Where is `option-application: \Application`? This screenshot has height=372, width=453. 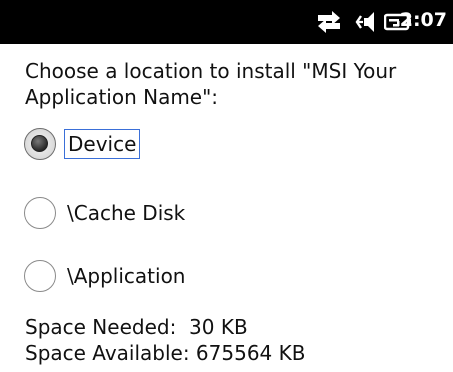
option-application: \Application is located at coordinates (106, 276).